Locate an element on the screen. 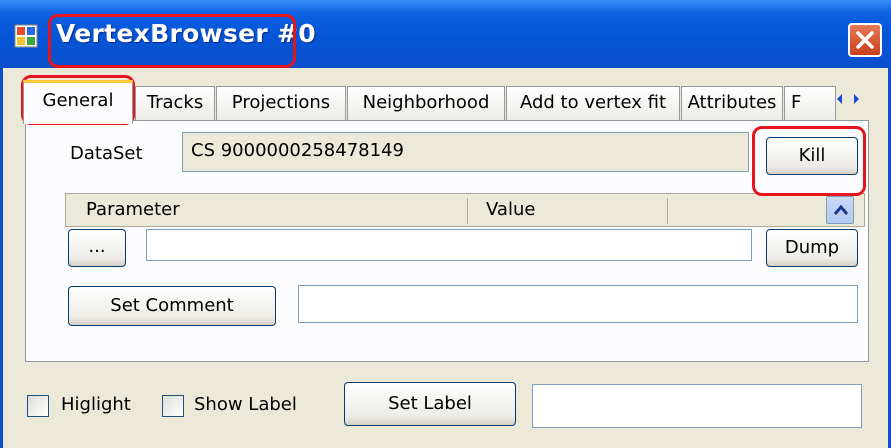 Image resolution: width=891 pixels, height=448 pixels. close-button is located at coordinates (865, 40).